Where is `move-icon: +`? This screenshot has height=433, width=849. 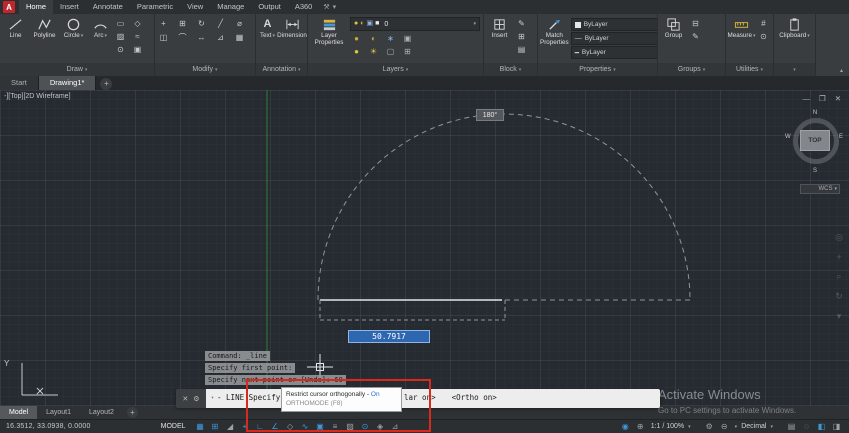 move-icon: + is located at coordinates (163, 23).